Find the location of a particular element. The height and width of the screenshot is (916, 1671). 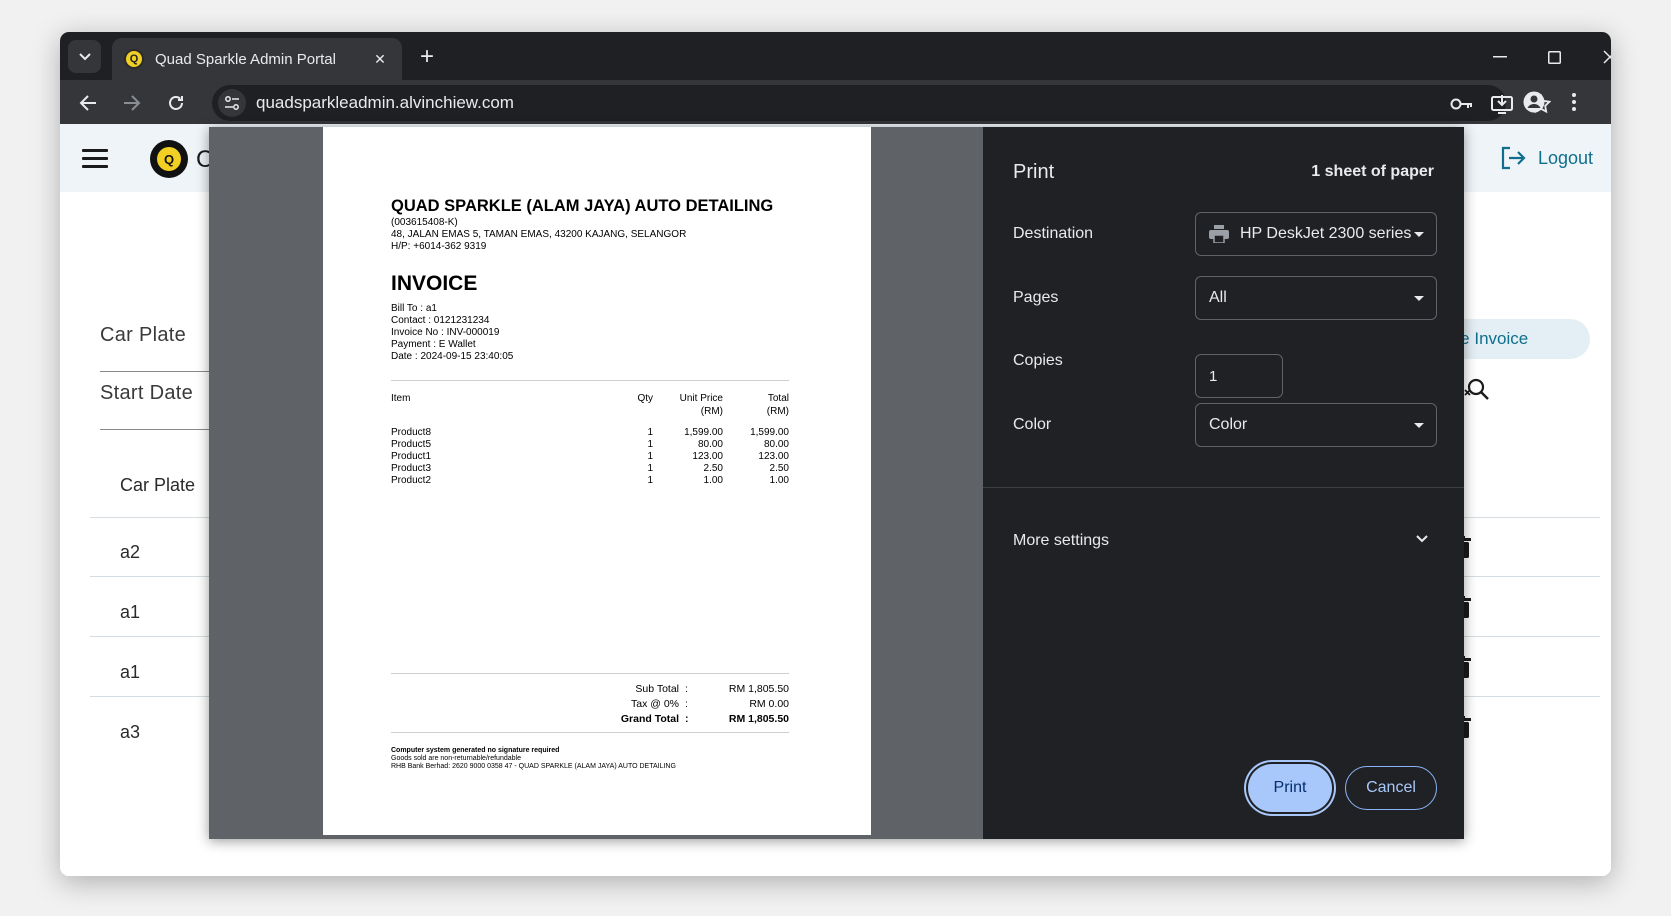

color-value: Color is located at coordinates (1228, 424).